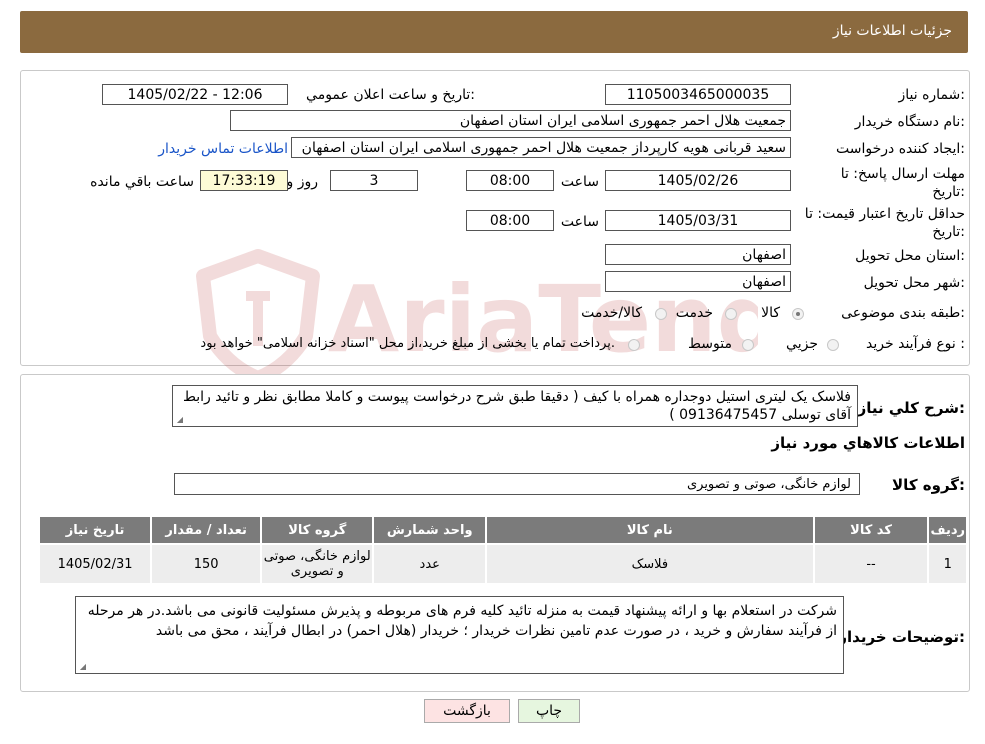  What do you see at coordinates (302, 182) in the screenshot?
I see `days-label: روز و` at bounding box center [302, 182].